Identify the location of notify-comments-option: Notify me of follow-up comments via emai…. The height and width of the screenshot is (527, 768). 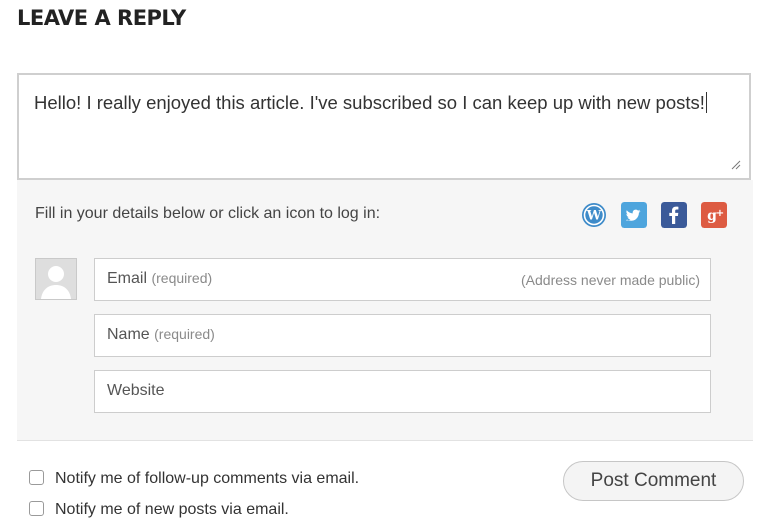
(194, 479).